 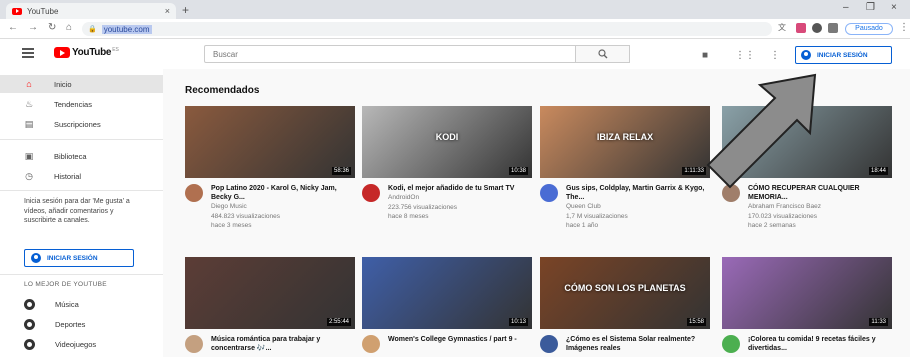 What do you see at coordinates (81, 304) in the screenshot?
I see `sidebar-item-musica: Música` at bounding box center [81, 304].